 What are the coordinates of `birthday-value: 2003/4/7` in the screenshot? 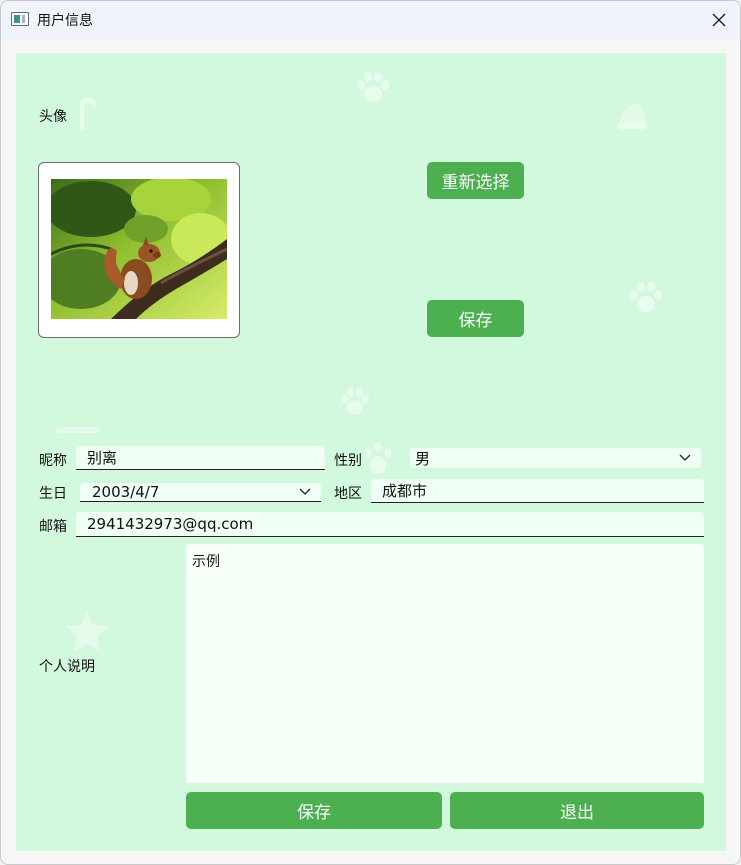 It's located at (126, 492).